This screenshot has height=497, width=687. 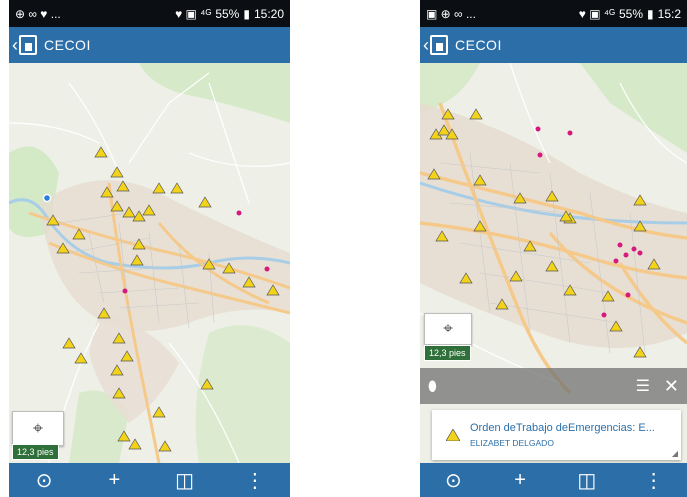 What do you see at coordinates (453, 435) in the screenshot?
I see `warning-icon` at bounding box center [453, 435].